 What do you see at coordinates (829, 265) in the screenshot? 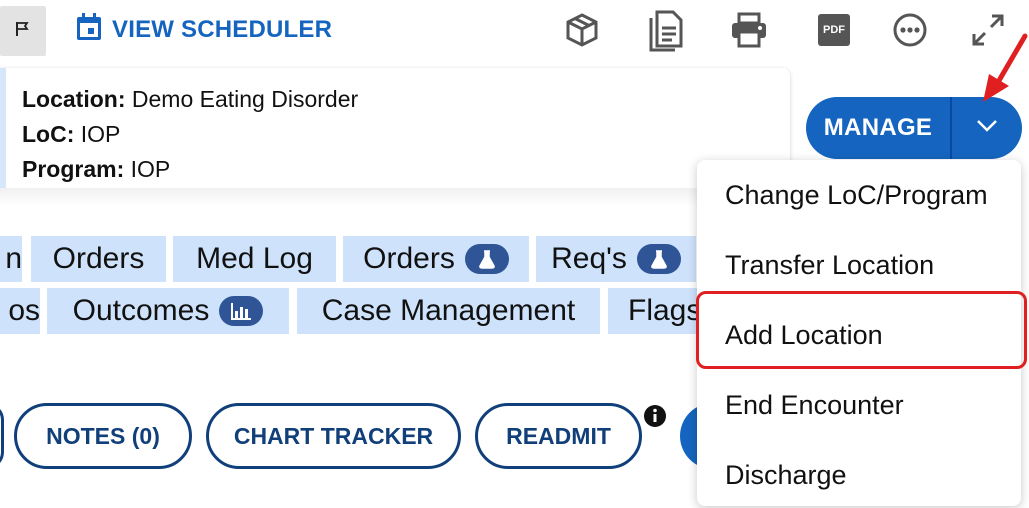
I see `menu-item-transfer-location: Transfer Location` at bounding box center [829, 265].